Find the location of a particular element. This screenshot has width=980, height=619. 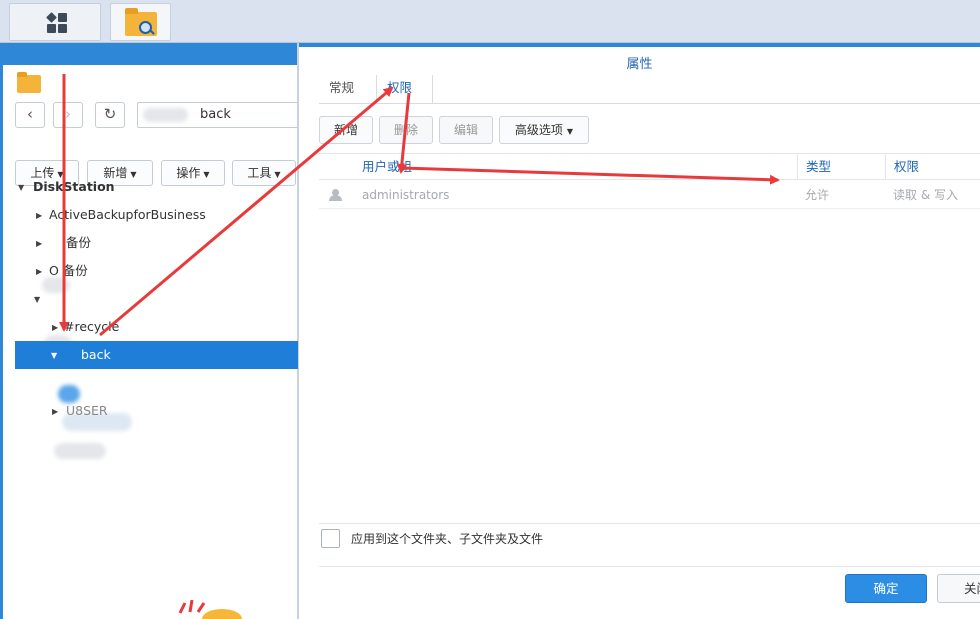

close-button: 关闭 is located at coordinates (958, 588).